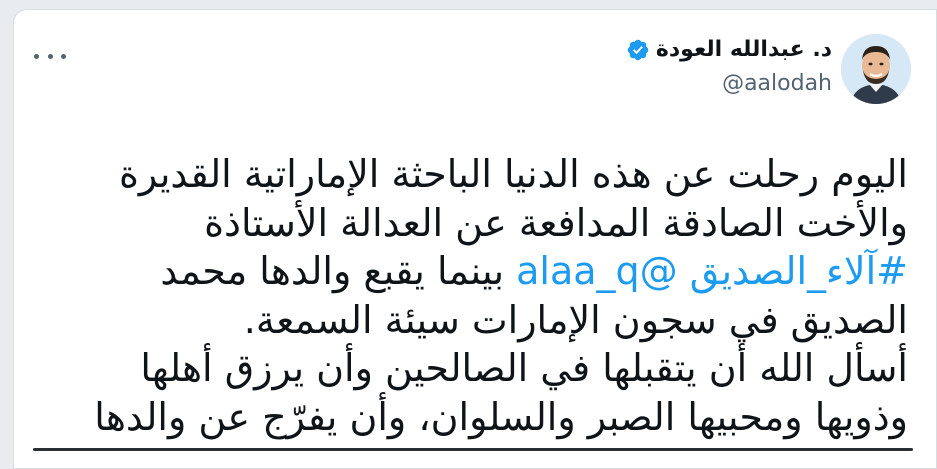 This screenshot has height=469, width=937. What do you see at coordinates (729, 67) in the screenshot?
I see `tweet-author: د. عبدالله العودة @aalodah` at bounding box center [729, 67].